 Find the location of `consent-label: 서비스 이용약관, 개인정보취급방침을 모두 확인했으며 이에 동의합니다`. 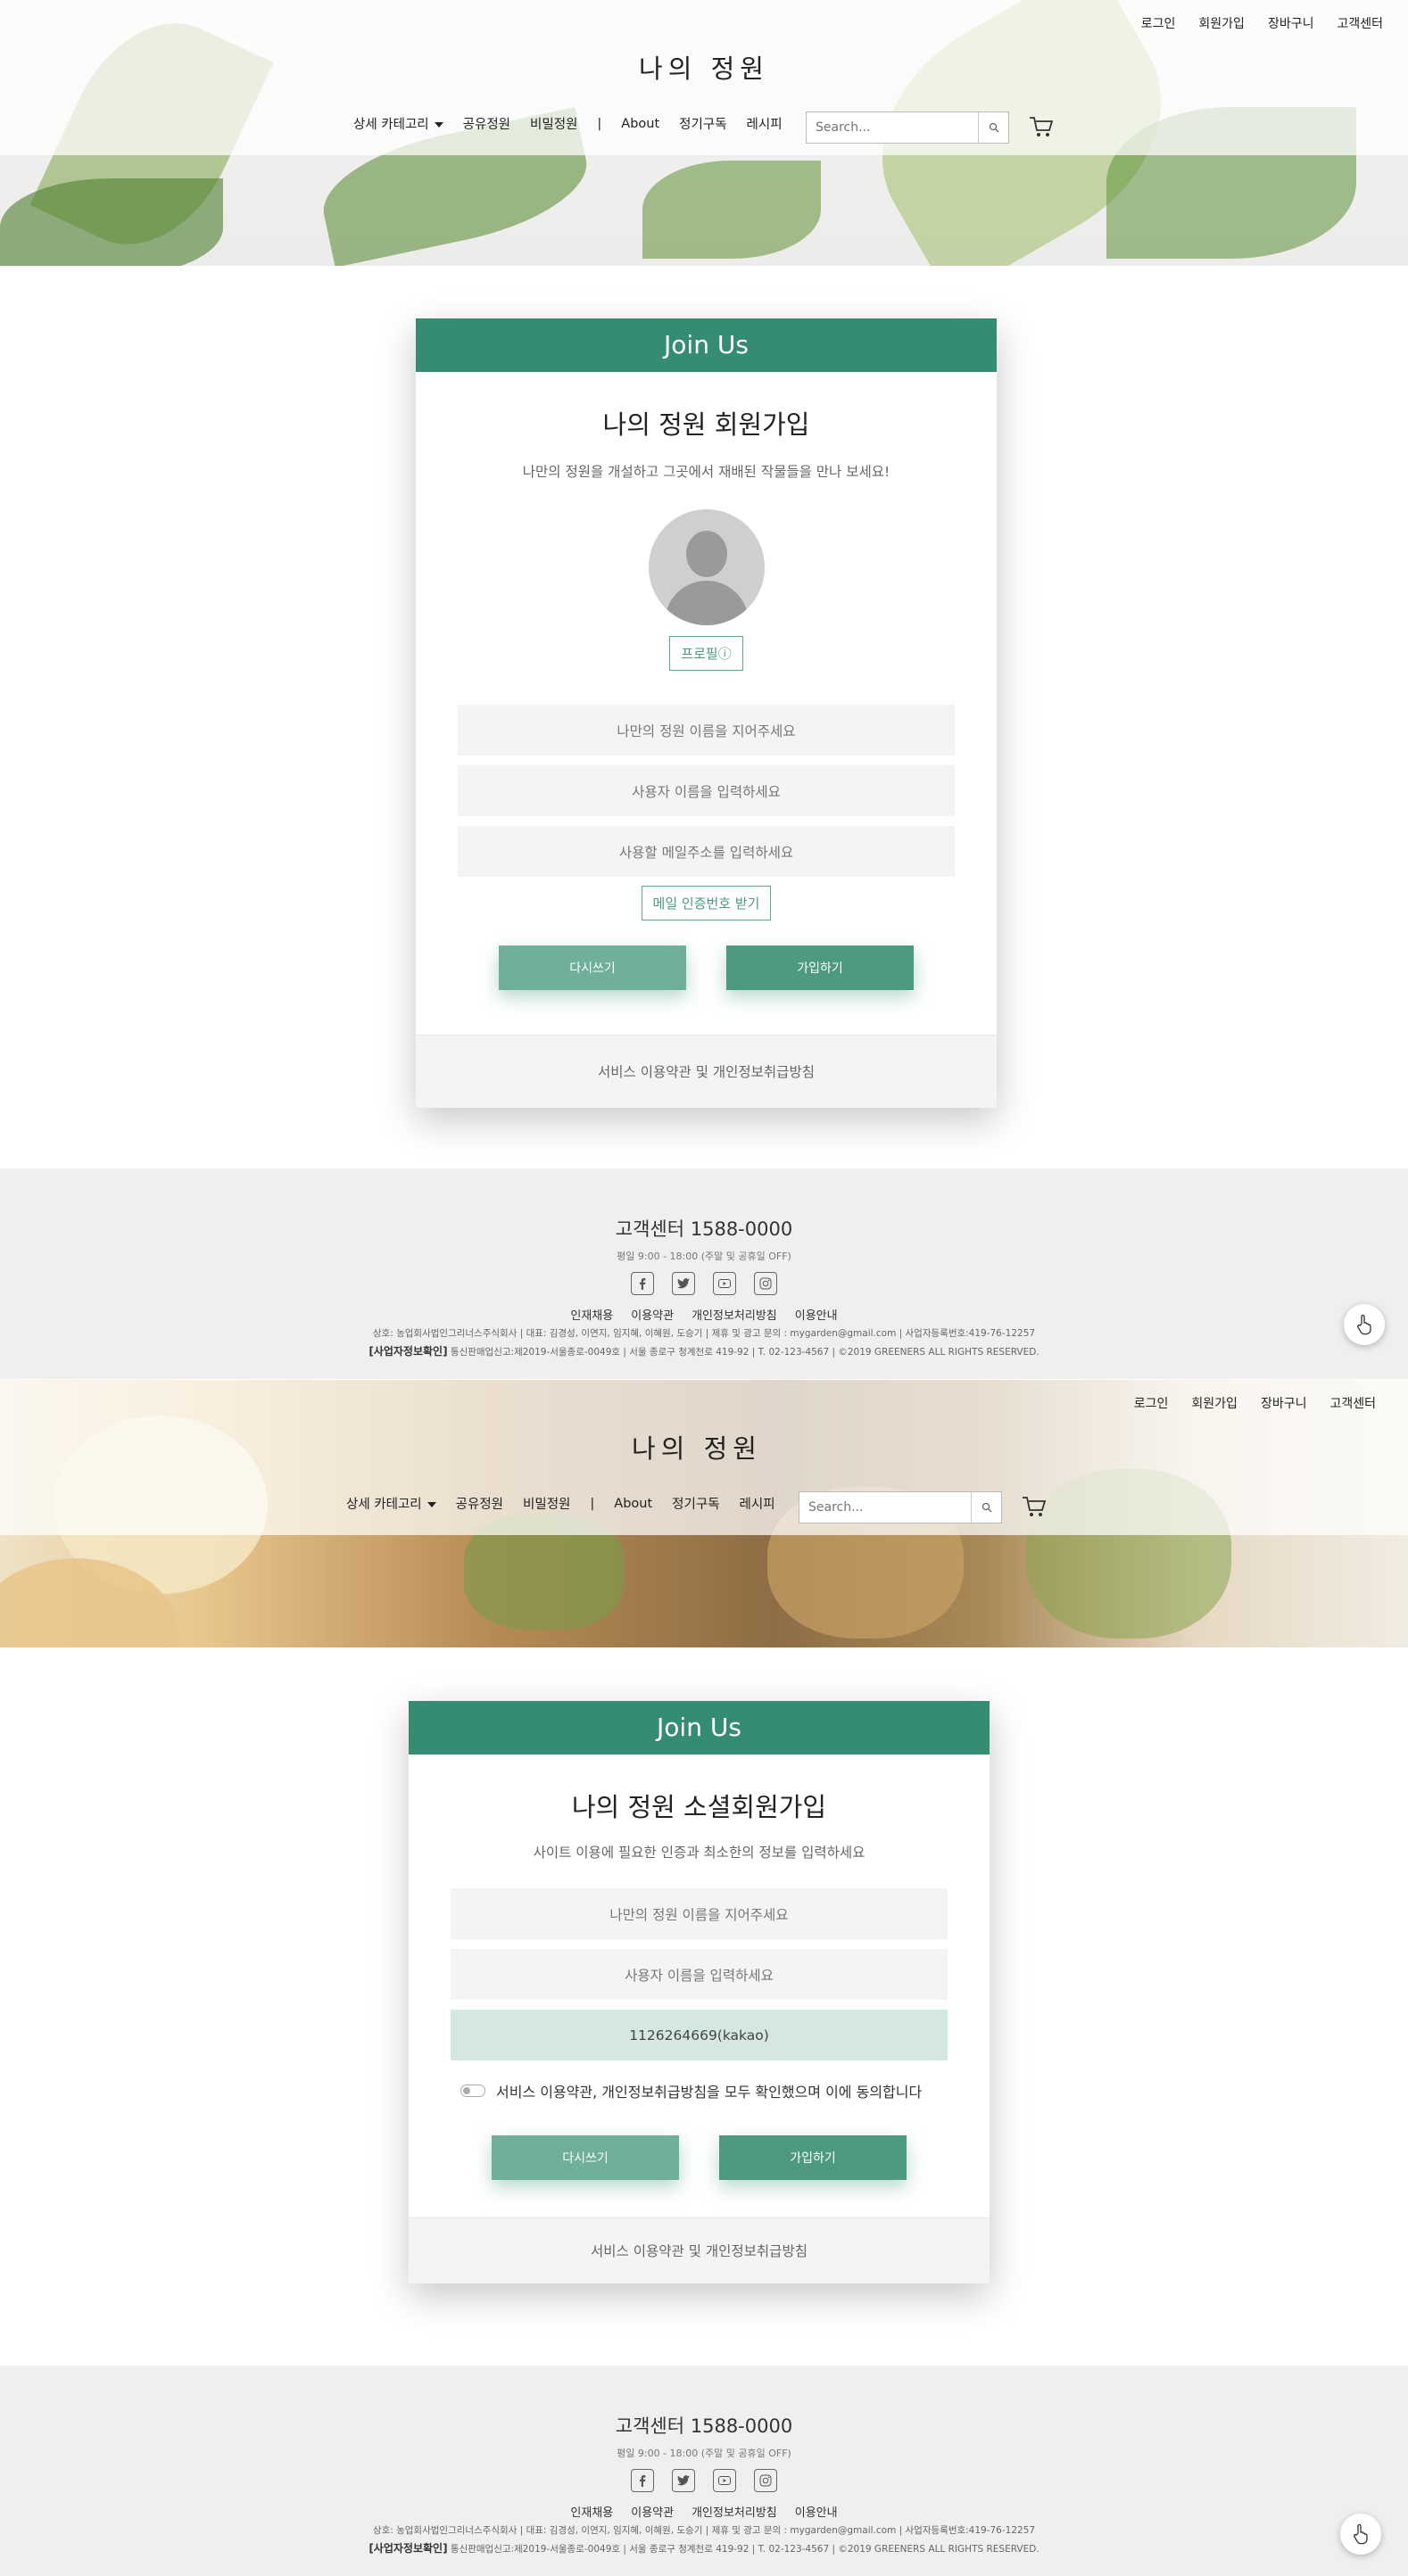

consent-label: 서비스 이용약관, 개인정보취급방침을 모두 확인했으며 이에 동의합니다 is located at coordinates (710, 2093).